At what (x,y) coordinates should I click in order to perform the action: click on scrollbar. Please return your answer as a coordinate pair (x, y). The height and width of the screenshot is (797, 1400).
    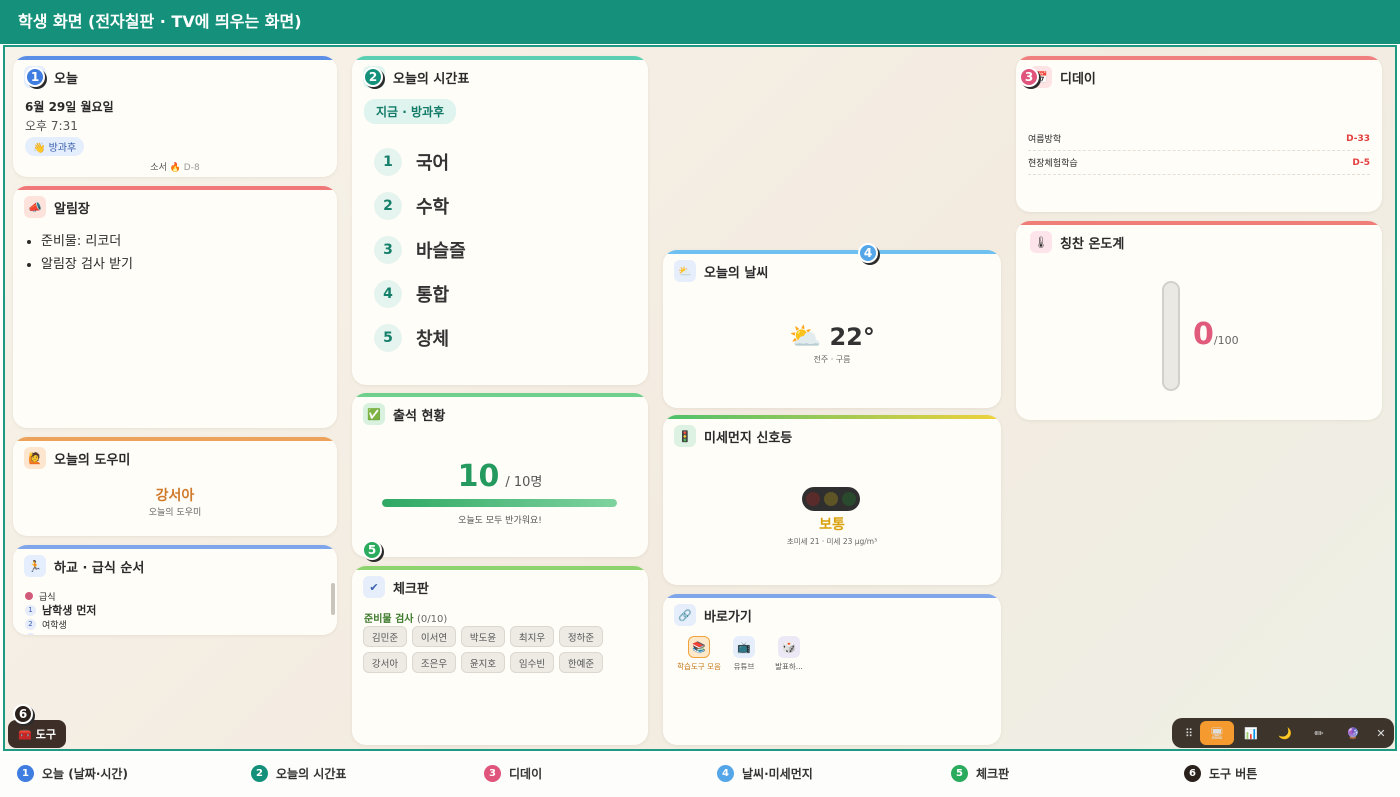
    Looking at the image, I should click on (333, 599).